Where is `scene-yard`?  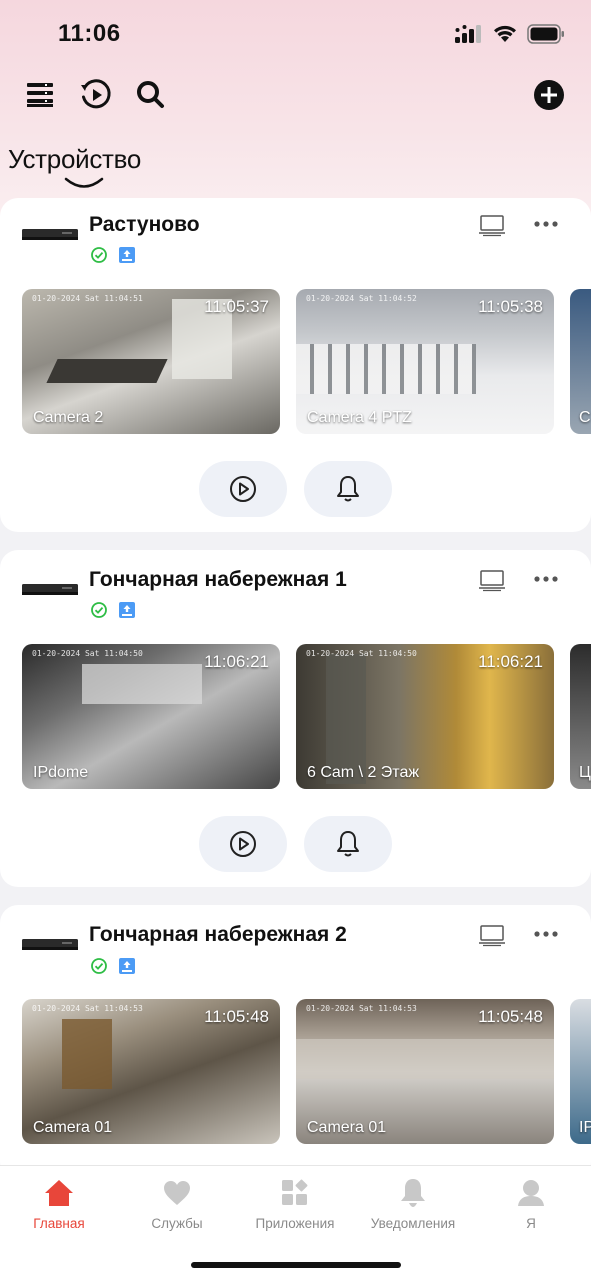
scene-yard is located at coordinates (425, 1059).